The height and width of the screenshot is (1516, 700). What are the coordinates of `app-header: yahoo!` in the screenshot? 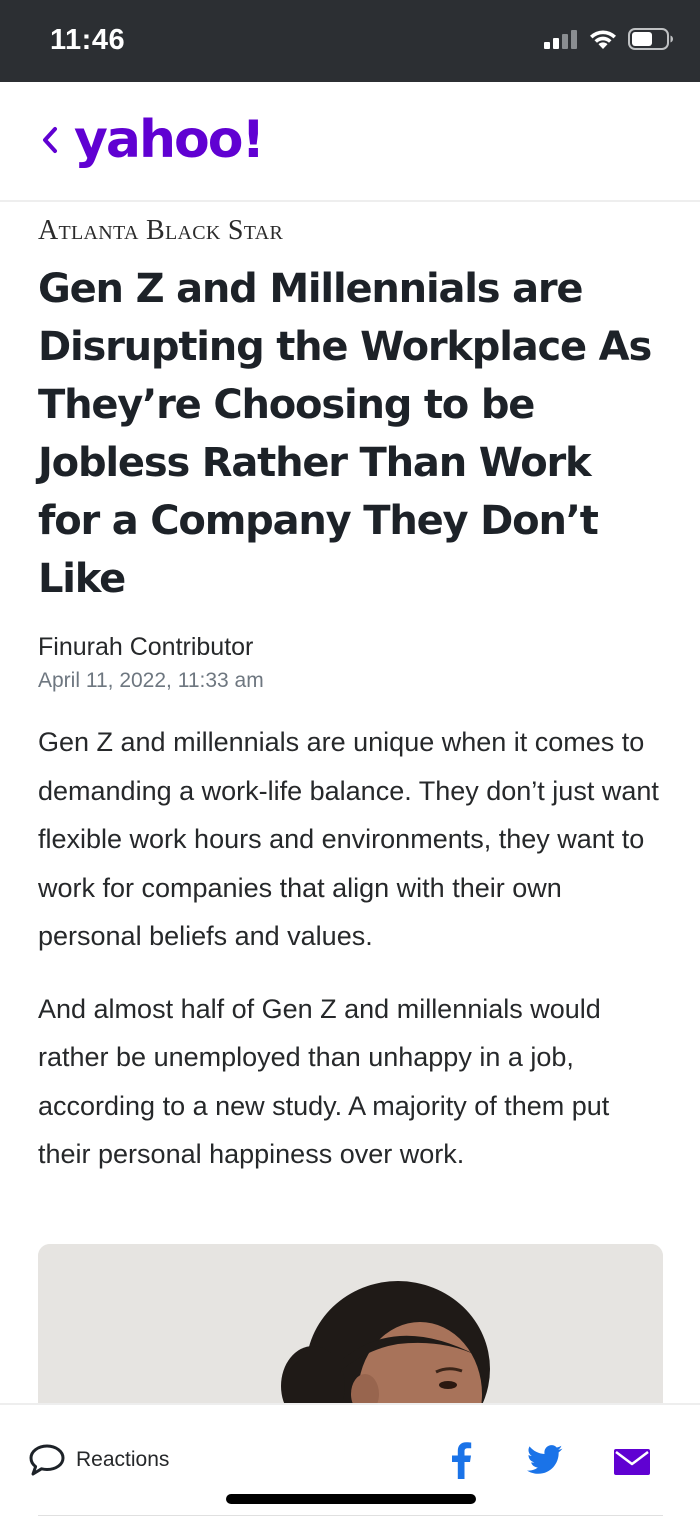 It's located at (350, 142).